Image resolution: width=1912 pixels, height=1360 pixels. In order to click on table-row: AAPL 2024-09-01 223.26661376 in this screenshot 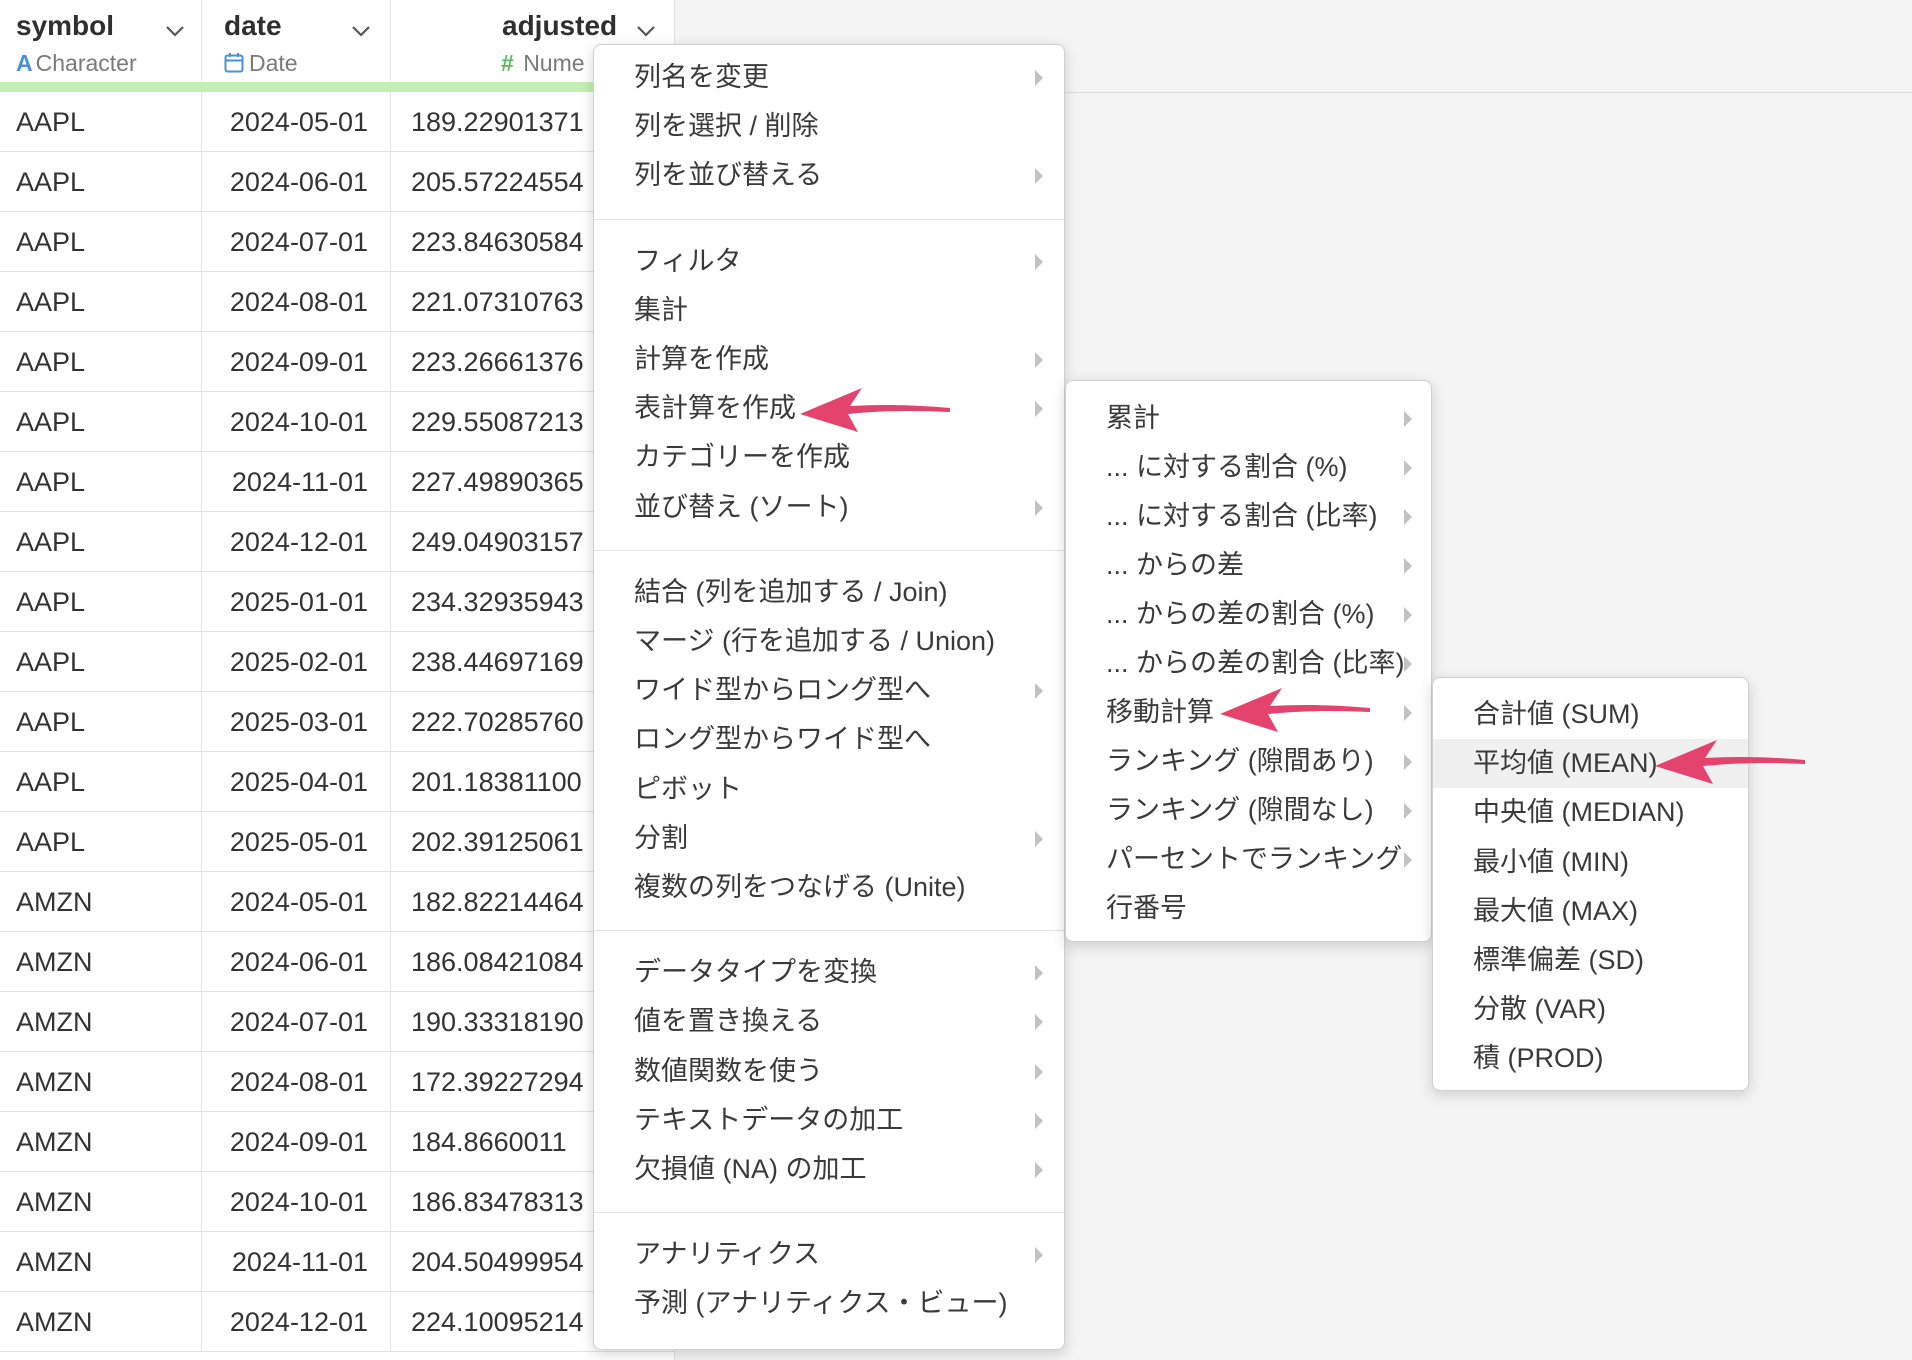, I will do `click(337, 362)`.